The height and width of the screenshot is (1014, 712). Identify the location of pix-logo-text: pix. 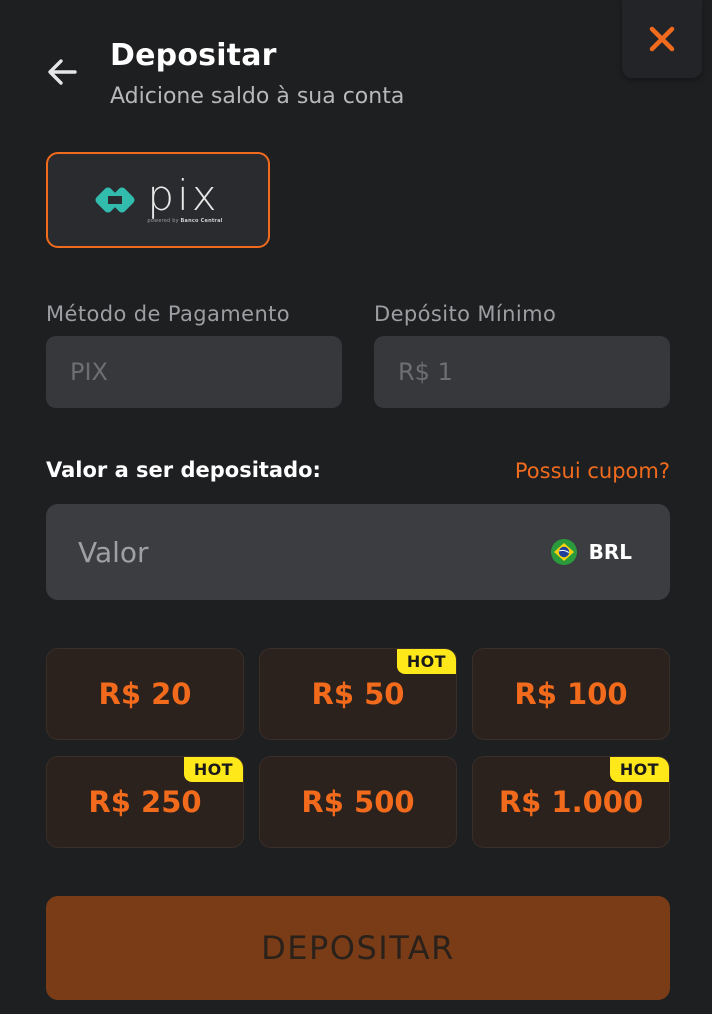
(183, 195).